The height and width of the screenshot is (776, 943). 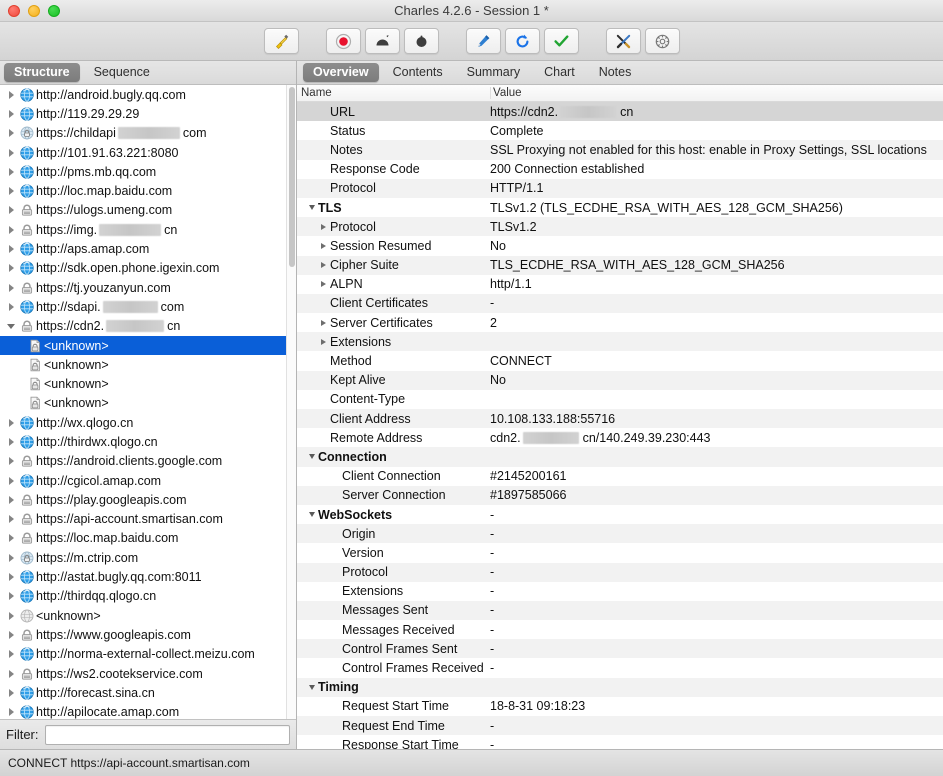 What do you see at coordinates (620, 495) in the screenshot?
I see `detail-row: Server Connection #1897585066` at bounding box center [620, 495].